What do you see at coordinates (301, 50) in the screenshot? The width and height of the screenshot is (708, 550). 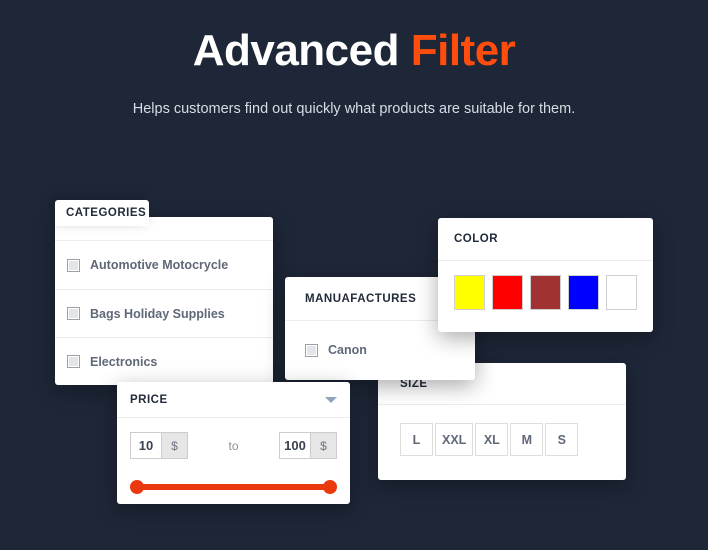 I see `page-title-main: Advanced` at bounding box center [301, 50].